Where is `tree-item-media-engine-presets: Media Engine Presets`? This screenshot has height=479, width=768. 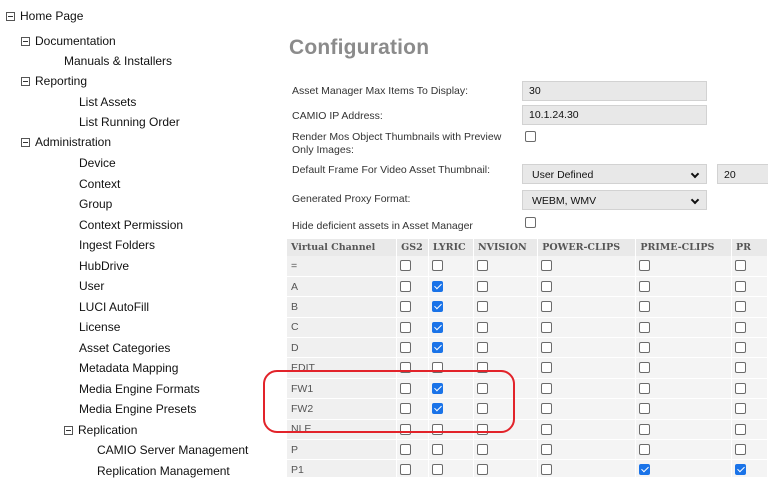
tree-item-media-engine-presets: Media Engine Presets is located at coordinates (137, 409).